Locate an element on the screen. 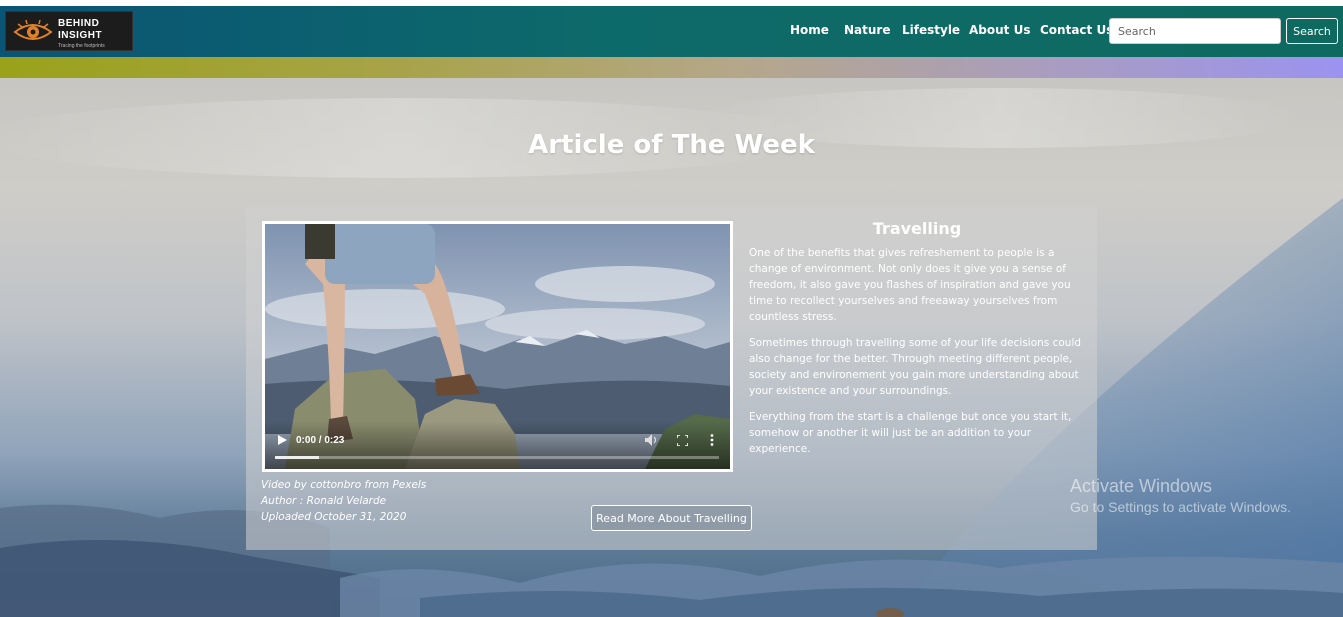  logo-tagline: Tracing the footprints is located at coordinates (81, 46).